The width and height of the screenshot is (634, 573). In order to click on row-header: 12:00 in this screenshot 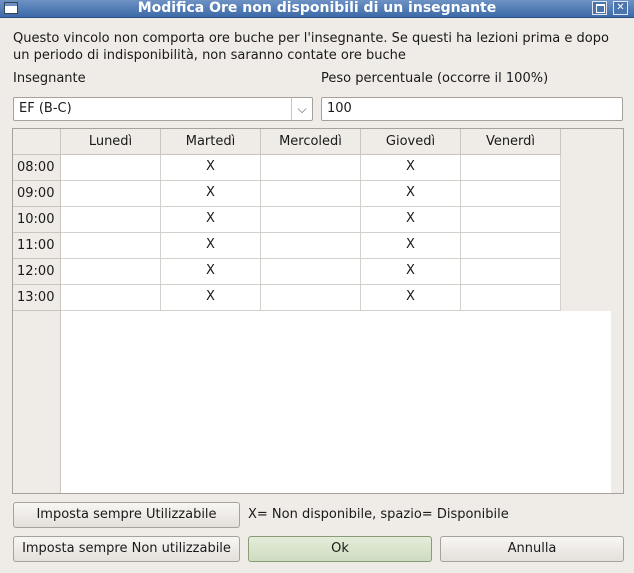, I will do `click(37, 272)`.